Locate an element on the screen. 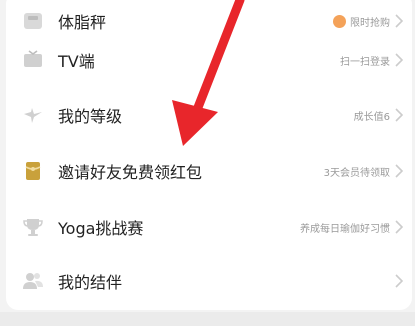 The height and width of the screenshot is (326, 415). menu-item-label: TV端 is located at coordinates (76, 61).